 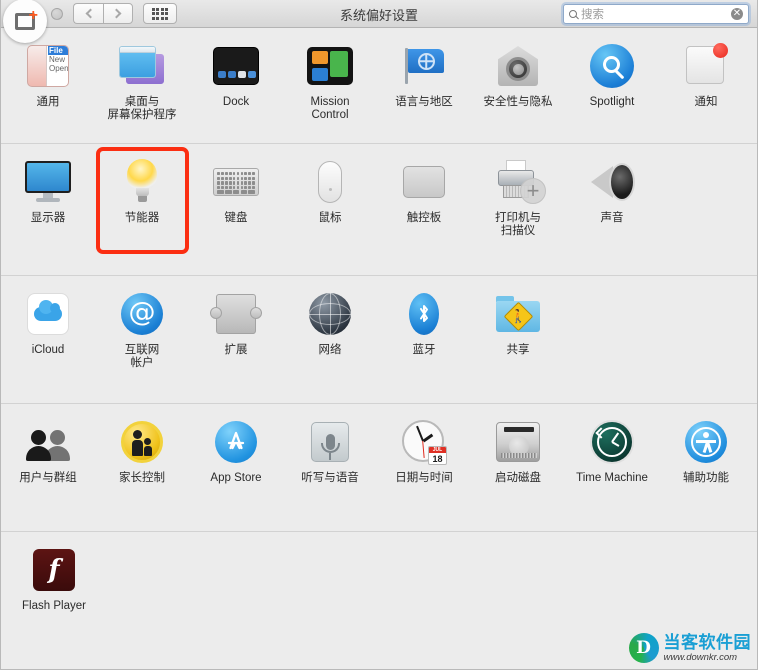 I want to click on pref-item-desktop-screensaver: 桌面与 屏幕保护程序, so click(x=142, y=87).